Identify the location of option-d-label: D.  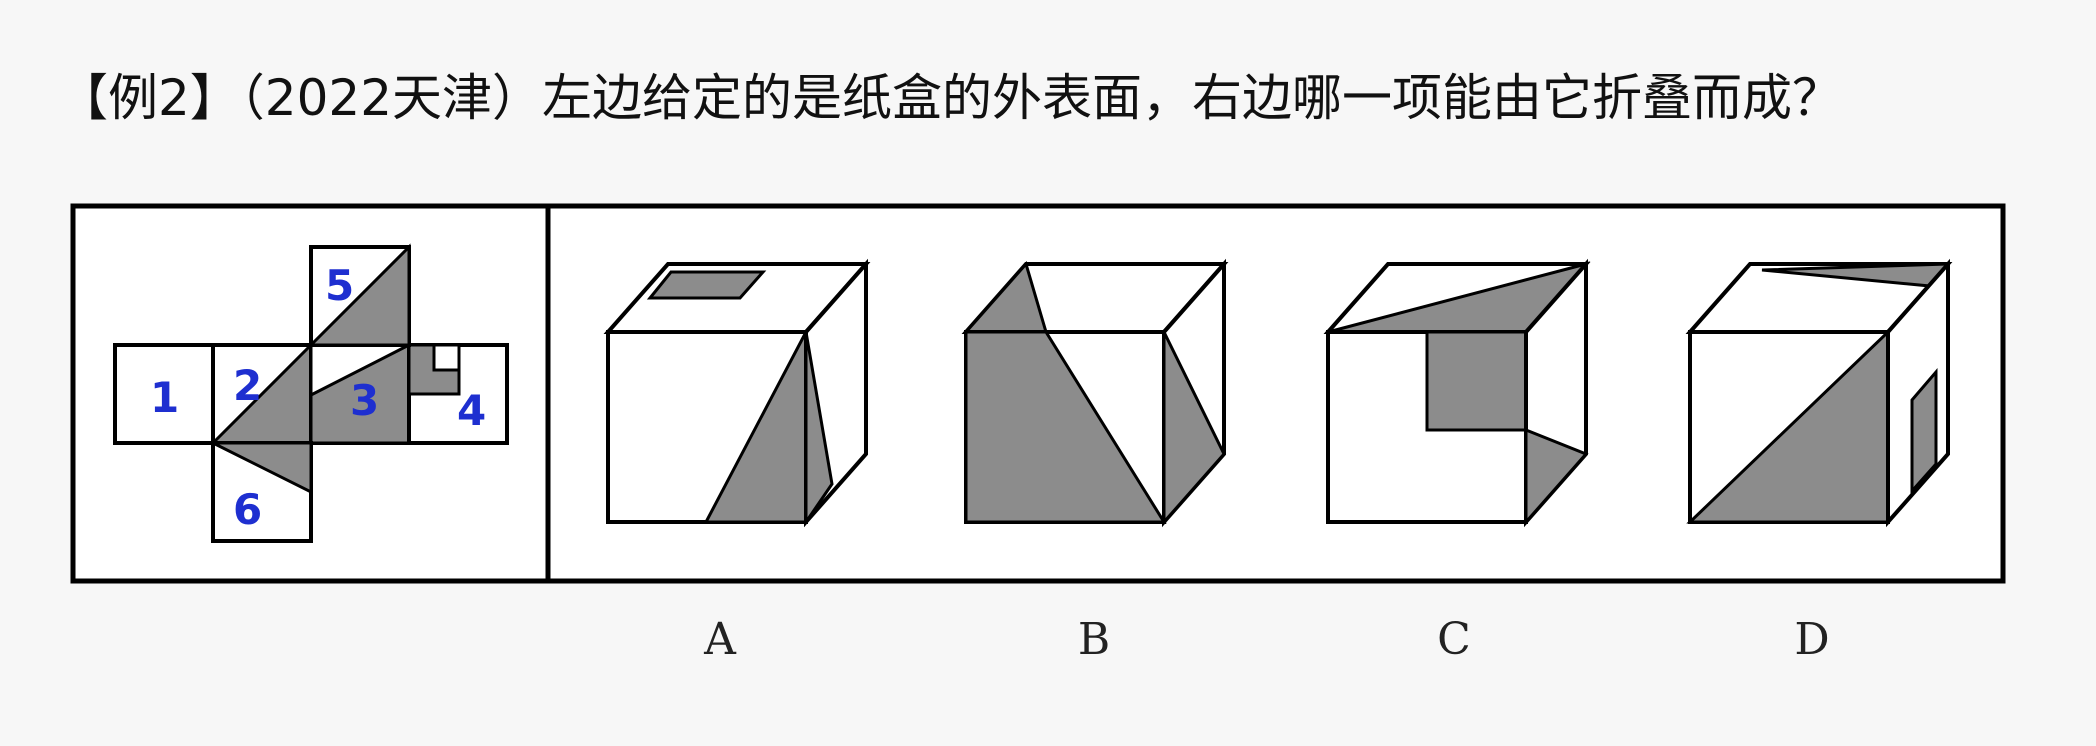
(1811, 639).